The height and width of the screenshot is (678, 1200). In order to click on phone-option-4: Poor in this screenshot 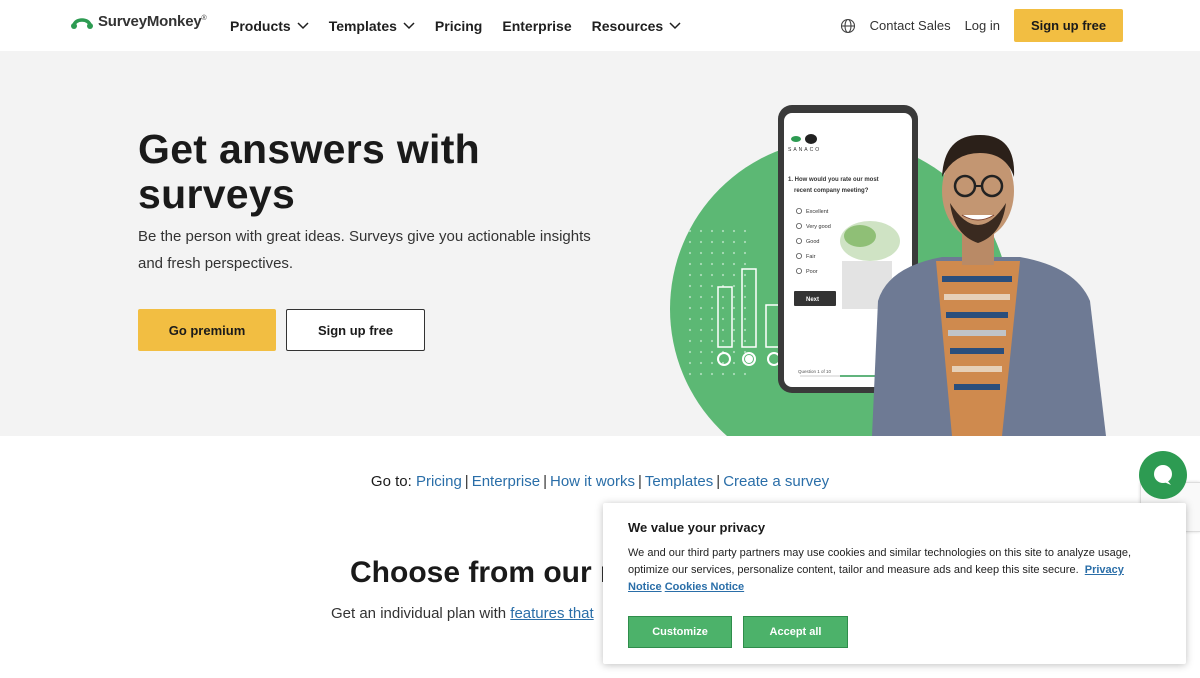, I will do `click(812, 272)`.